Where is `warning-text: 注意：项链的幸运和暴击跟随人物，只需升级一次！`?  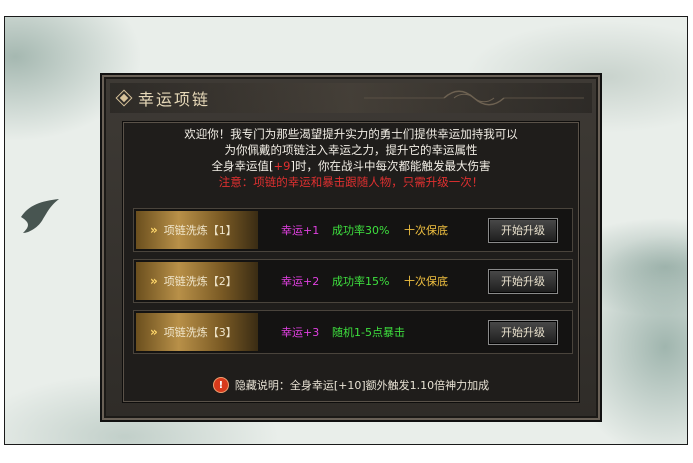 warning-text: 注意：项链的幸运和暴击跟随人物，只需升级一次！ is located at coordinates (351, 182).